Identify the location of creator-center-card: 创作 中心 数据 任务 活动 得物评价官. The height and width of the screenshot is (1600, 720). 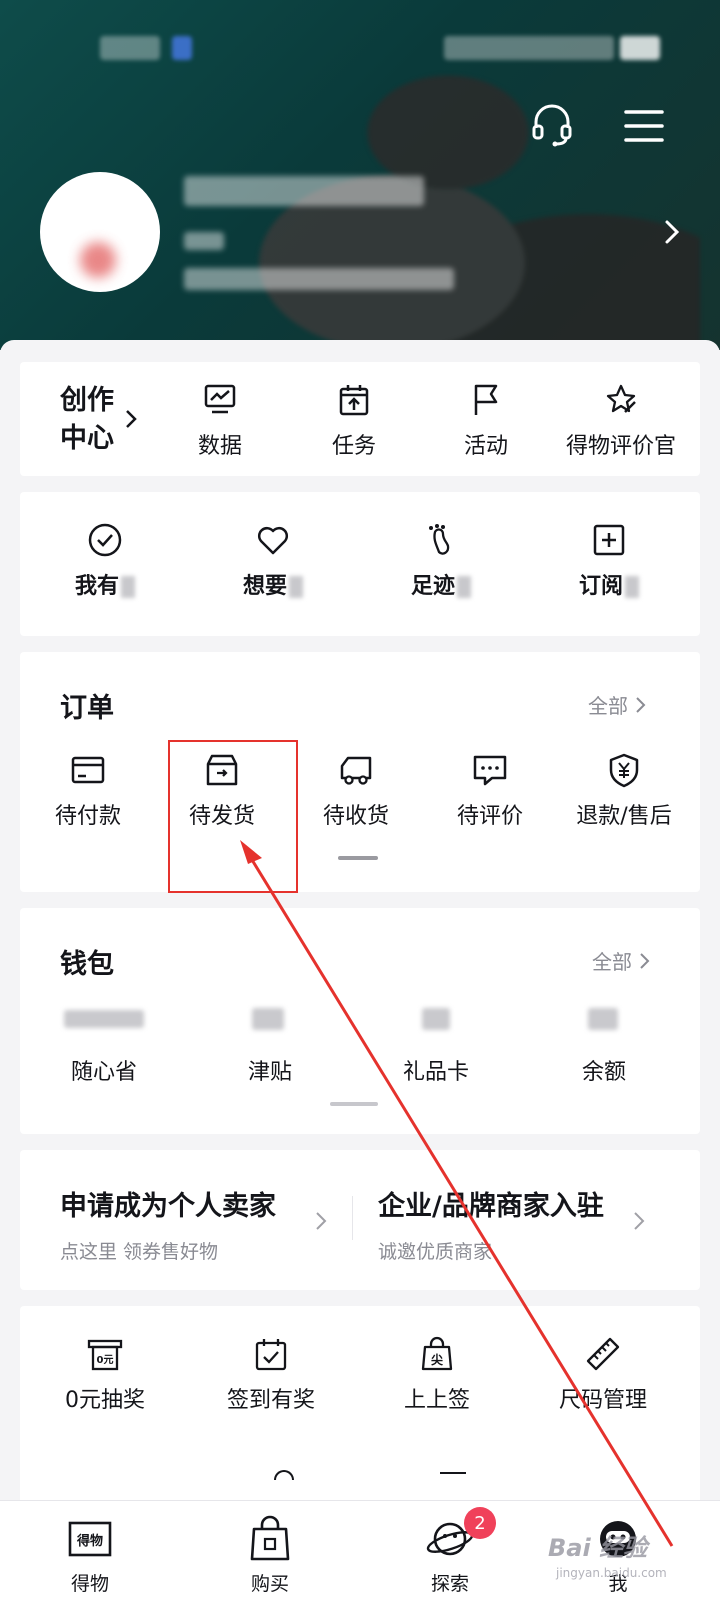
(360, 419).